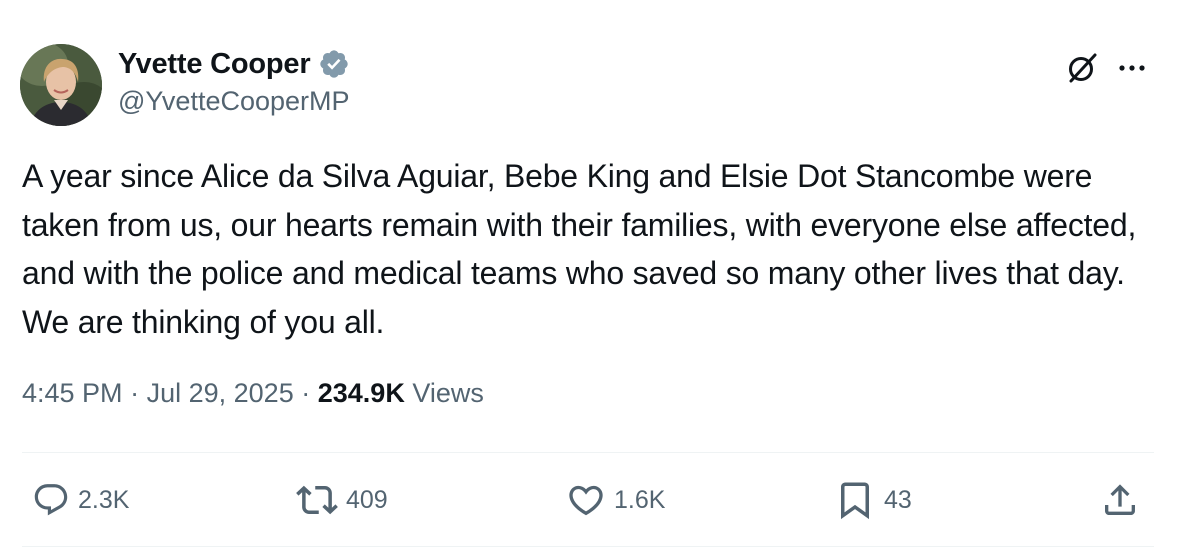 This screenshot has height=548, width=1180. Describe the element at coordinates (873, 500) in the screenshot. I see `bookmark-button: 43` at that location.